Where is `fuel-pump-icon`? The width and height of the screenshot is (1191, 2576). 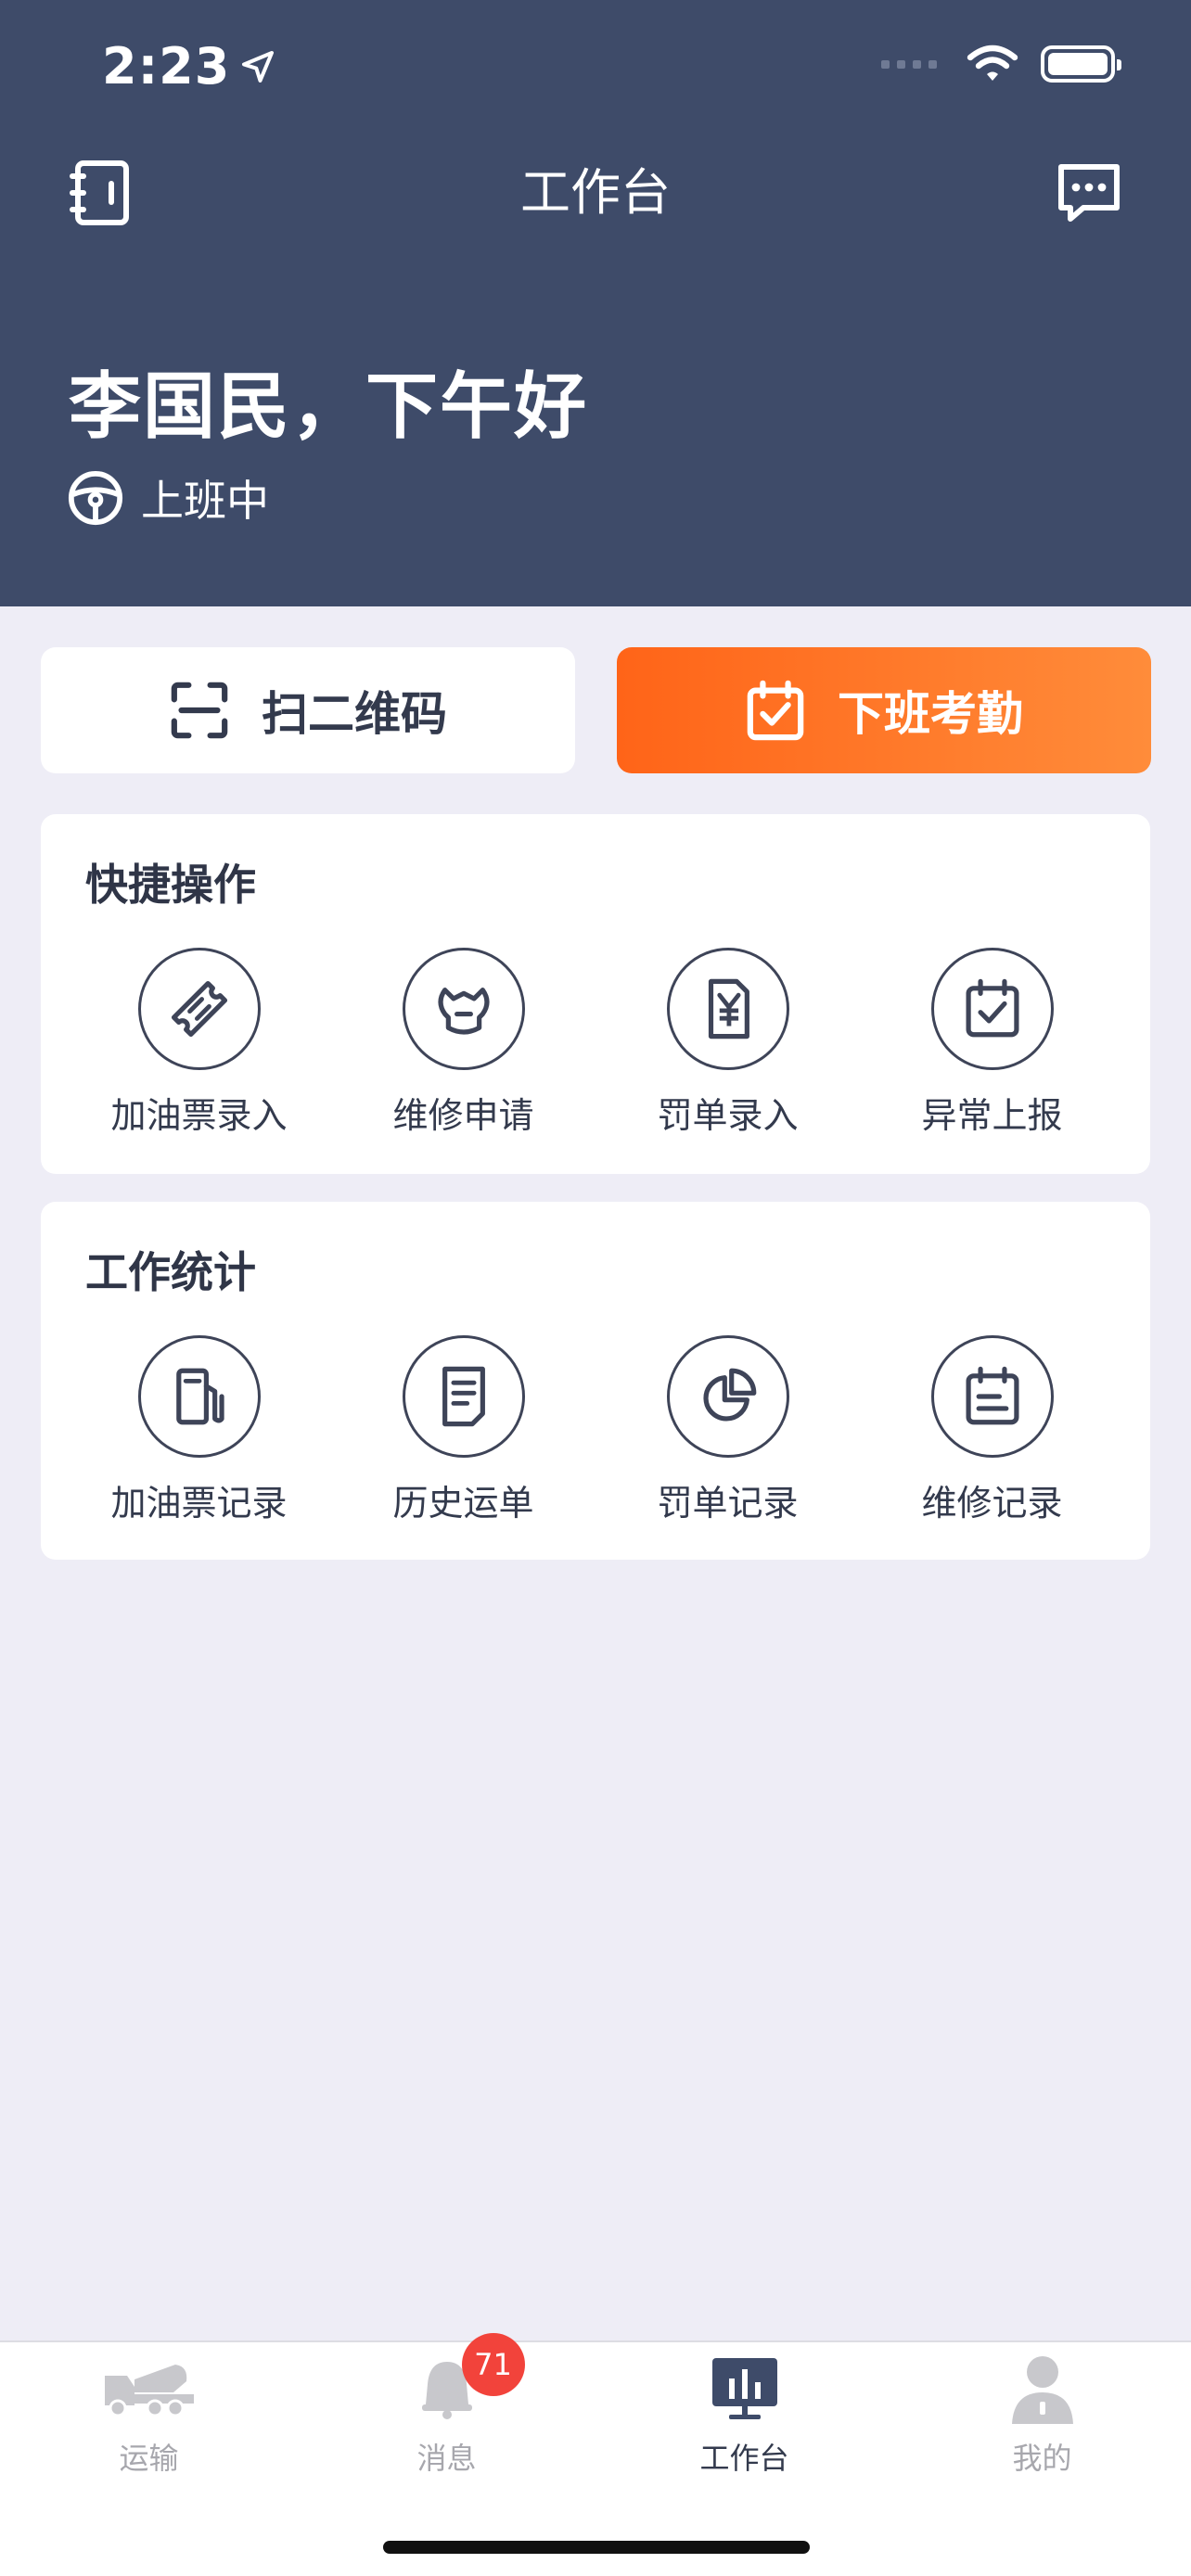 fuel-pump-icon is located at coordinates (199, 1397).